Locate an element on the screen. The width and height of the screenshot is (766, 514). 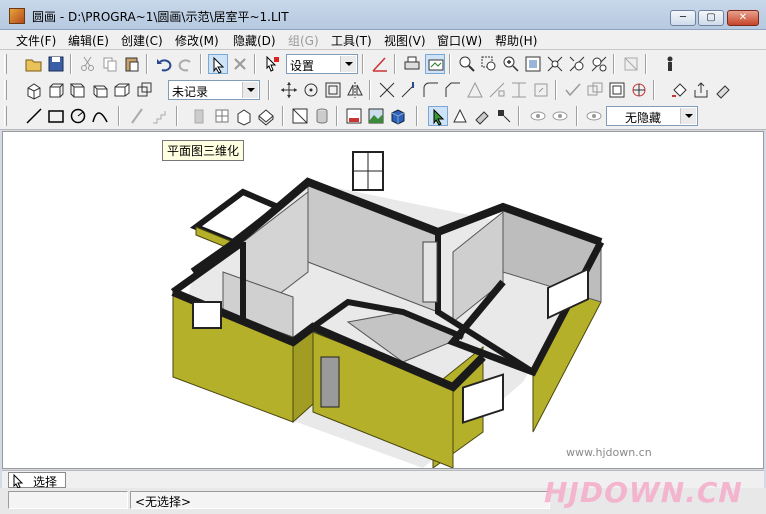
record-combo: 未记录 is located at coordinates (214, 90).